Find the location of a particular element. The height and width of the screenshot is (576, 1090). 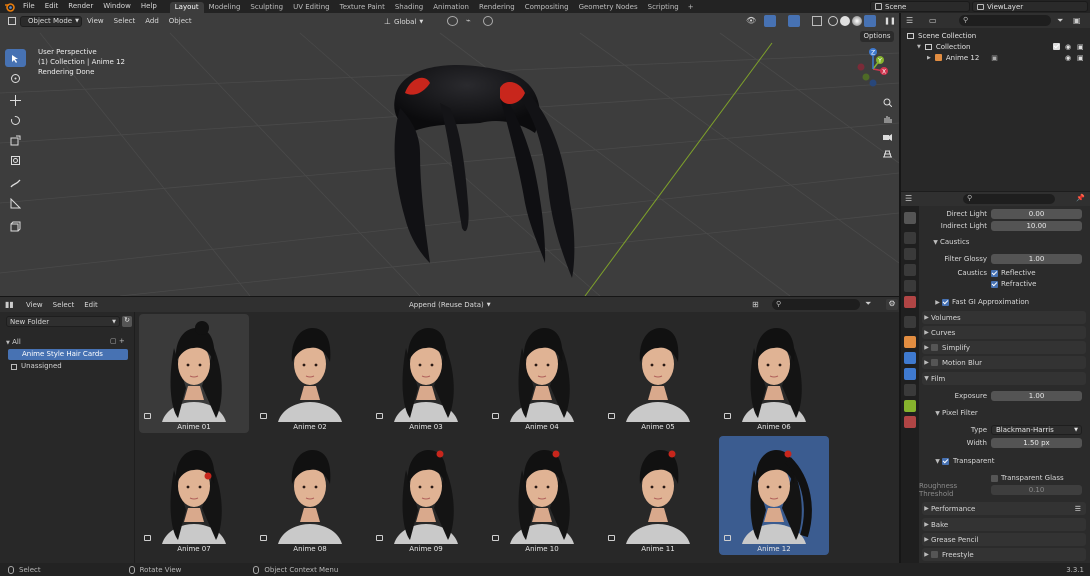

asset-tile: Anime 12 is located at coordinates (774, 495).